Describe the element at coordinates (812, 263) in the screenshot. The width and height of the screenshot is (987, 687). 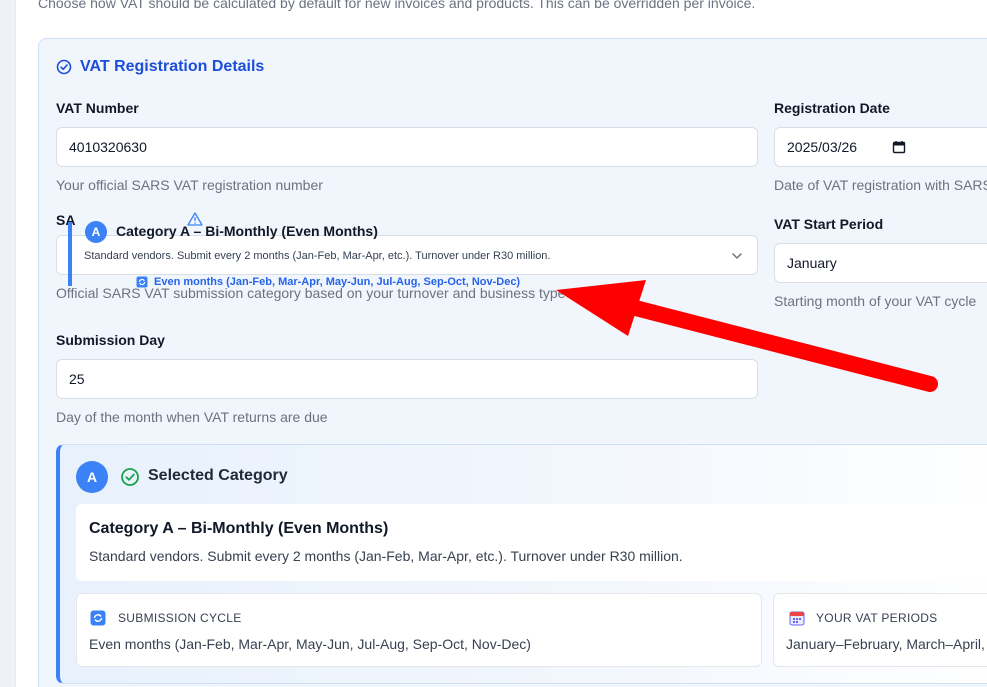
I see `vat-start-period-value: January` at that location.